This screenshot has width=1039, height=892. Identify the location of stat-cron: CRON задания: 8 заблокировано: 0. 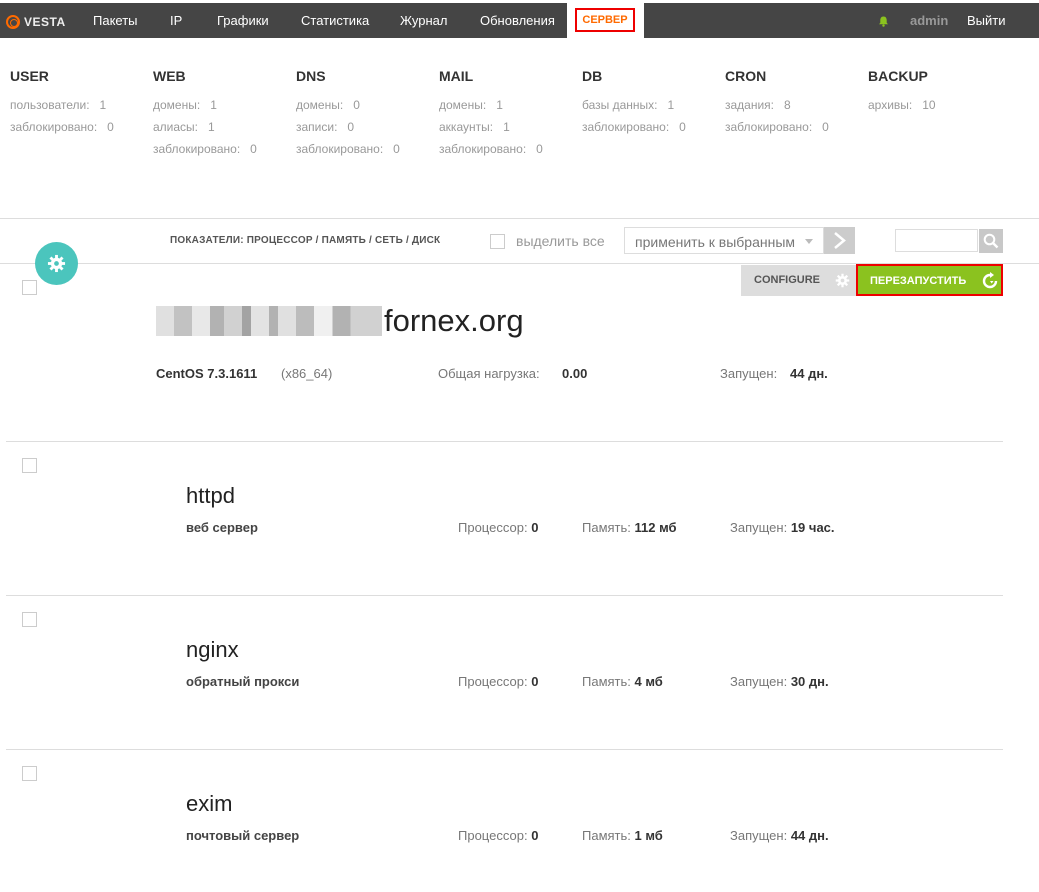
(777, 105).